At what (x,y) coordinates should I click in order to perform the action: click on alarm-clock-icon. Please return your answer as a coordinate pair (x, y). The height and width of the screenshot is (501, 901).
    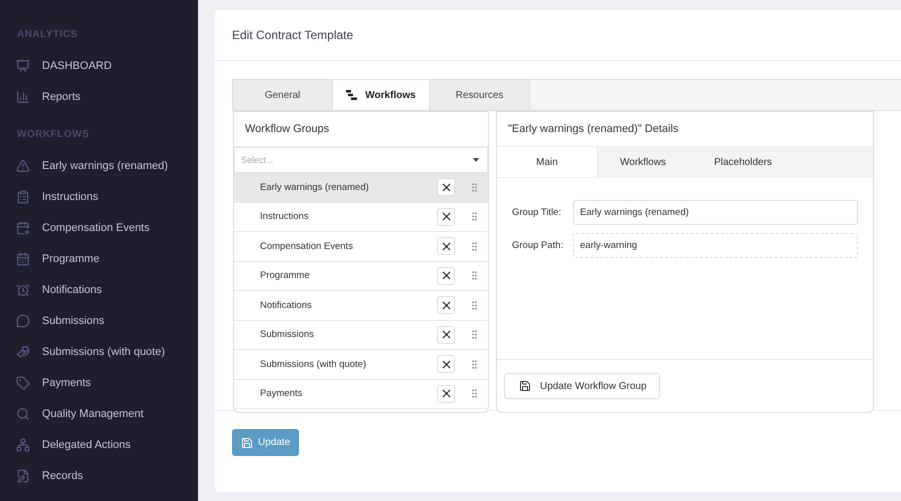
    Looking at the image, I should click on (23, 289).